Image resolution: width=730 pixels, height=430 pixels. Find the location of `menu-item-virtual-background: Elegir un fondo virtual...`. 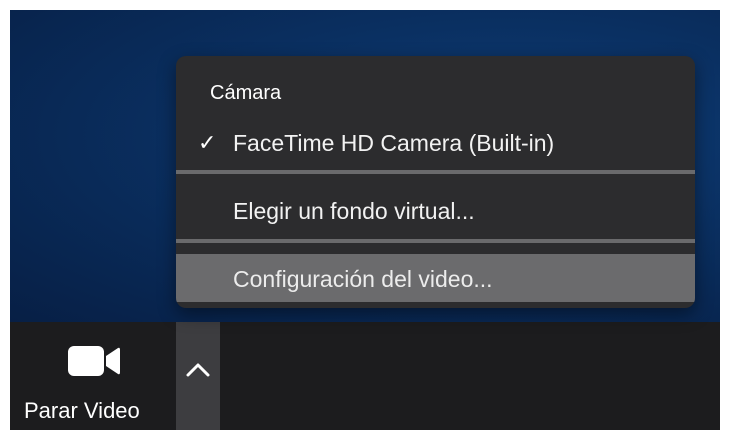

menu-item-virtual-background: Elegir un fondo virtual... is located at coordinates (435, 210).